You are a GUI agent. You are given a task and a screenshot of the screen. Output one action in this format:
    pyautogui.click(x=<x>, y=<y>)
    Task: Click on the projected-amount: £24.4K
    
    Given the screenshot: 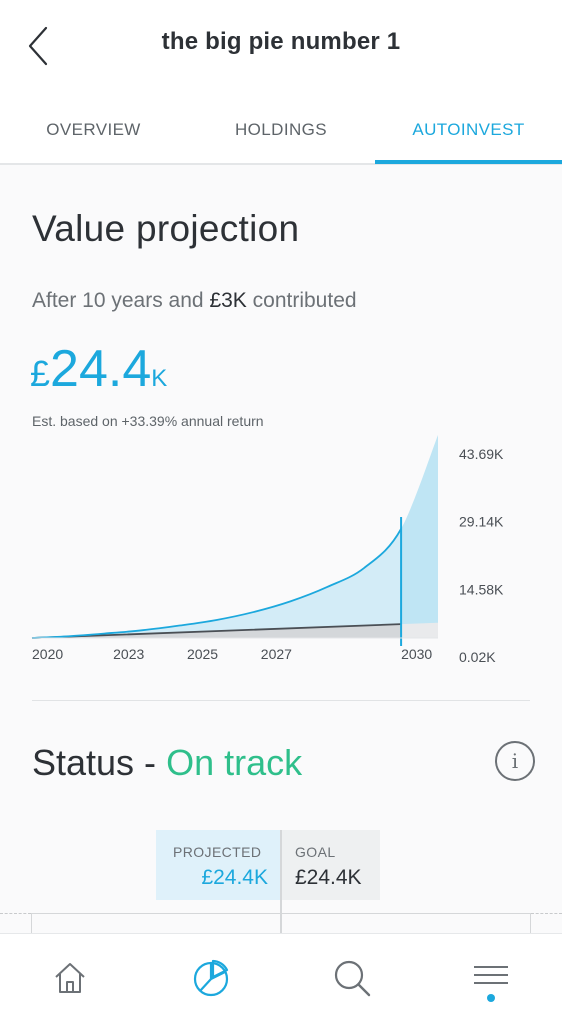 What is the action you would take?
    pyautogui.click(x=234, y=877)
    